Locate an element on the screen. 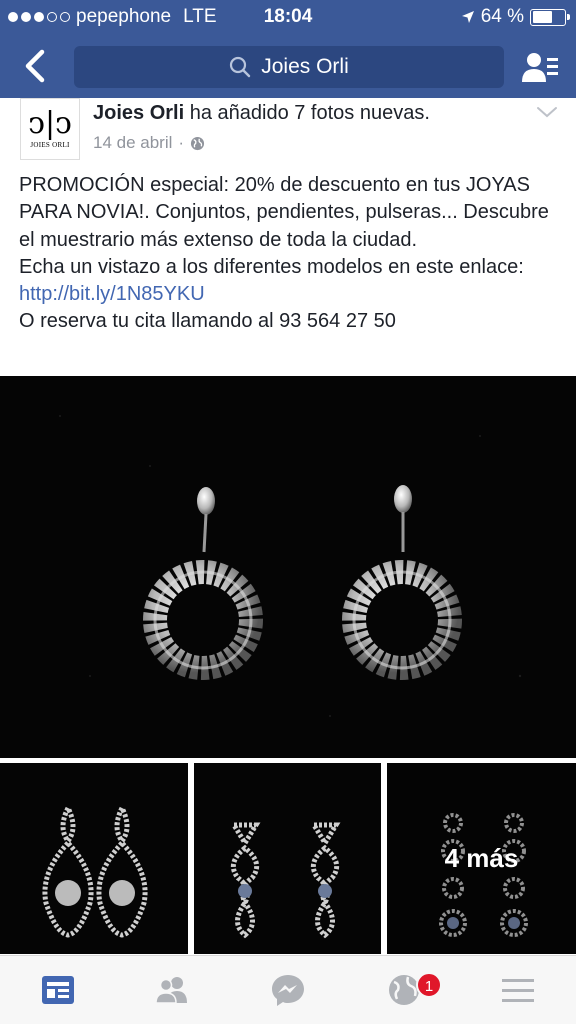 The image size is (576, 1024). battery-percent: 64 % is located at coordinates (502, 16).